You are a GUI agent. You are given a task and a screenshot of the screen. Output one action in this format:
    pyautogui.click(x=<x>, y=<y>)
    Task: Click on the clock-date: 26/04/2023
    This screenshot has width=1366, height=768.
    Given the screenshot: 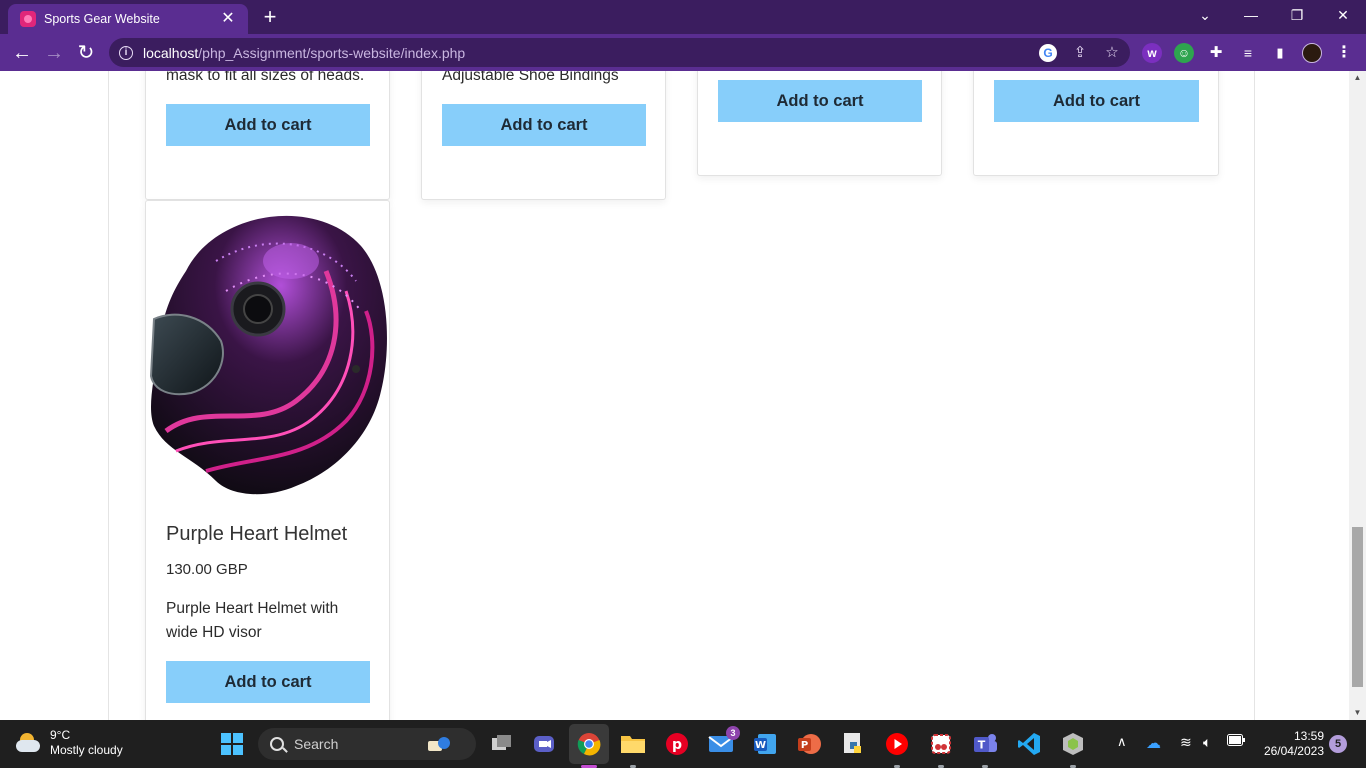 What is the action you would take?
    pyautogui.click(x=1293, y=751)
    